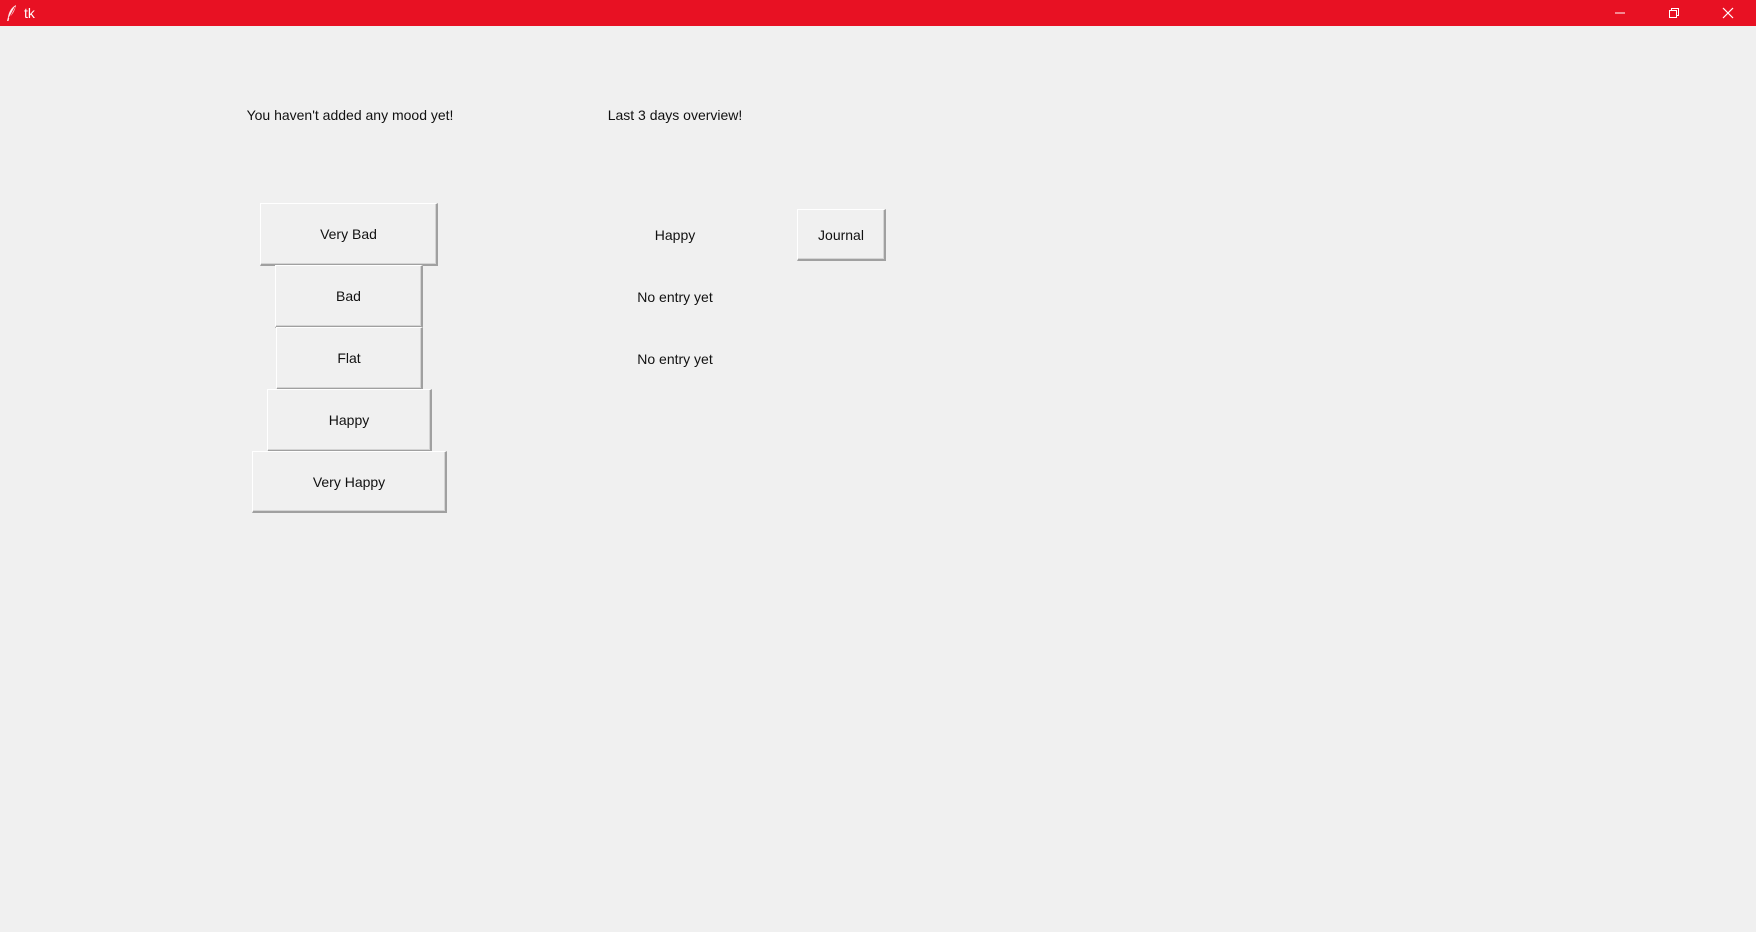 This screenshot has width=1756, height=932. What do you see at coordinates (878, 13) in the screenshot?
I see `title-bar: tk` at bounding box center [878, 13].